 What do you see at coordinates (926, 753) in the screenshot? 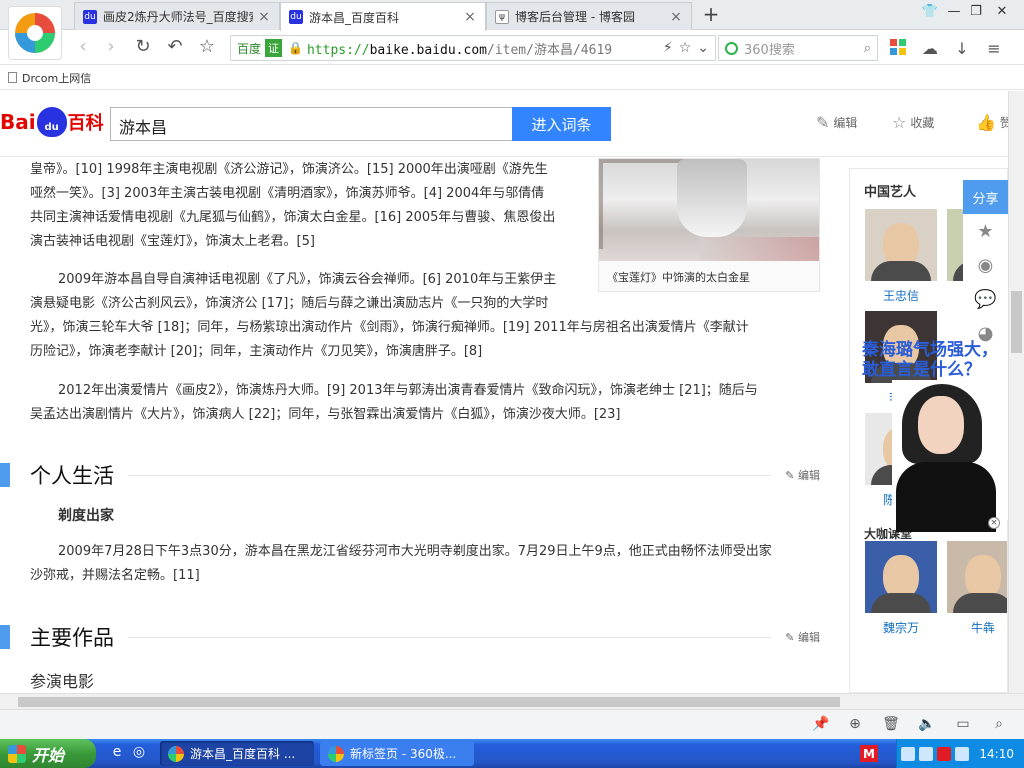
I see `security-icon` at bounding box center [926, 753].